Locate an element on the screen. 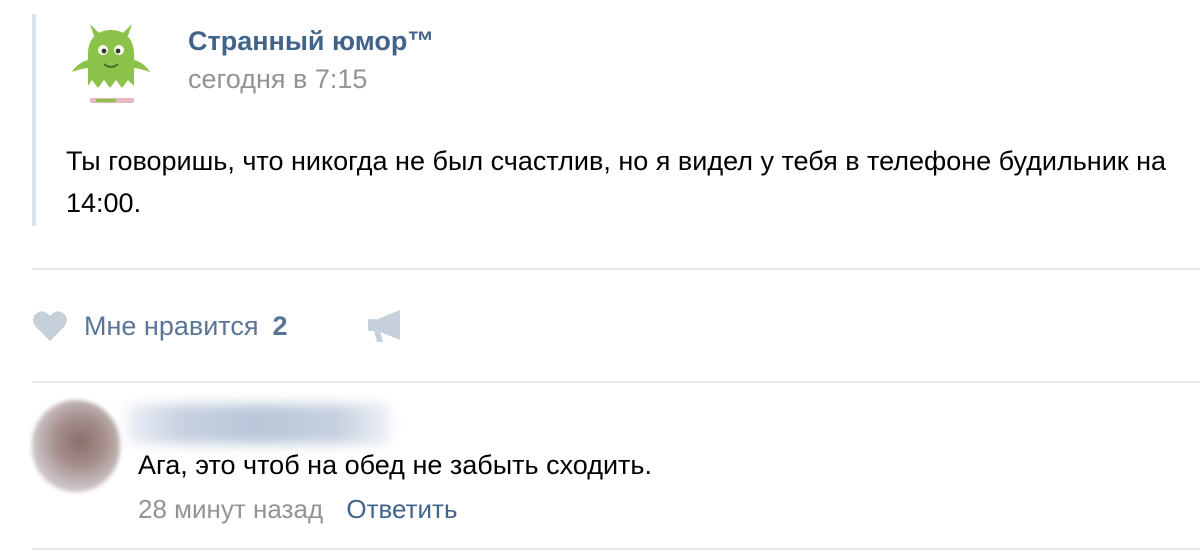 The height and width of the screenshot is (557, 1200). green-monster-icon is located at coordinates (111, 63).